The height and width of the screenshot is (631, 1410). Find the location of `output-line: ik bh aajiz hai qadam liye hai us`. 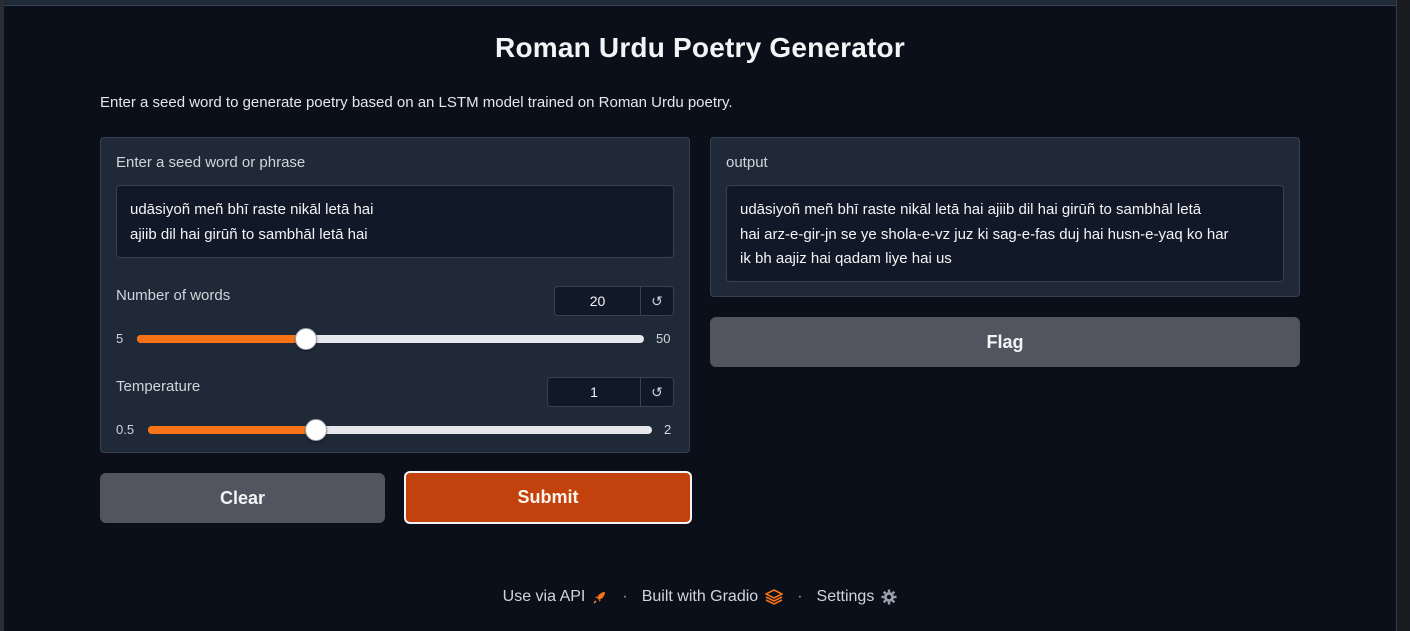

output-line: ik bh aajiz hai qadam liye hai us is located at coordinates (846, 258).